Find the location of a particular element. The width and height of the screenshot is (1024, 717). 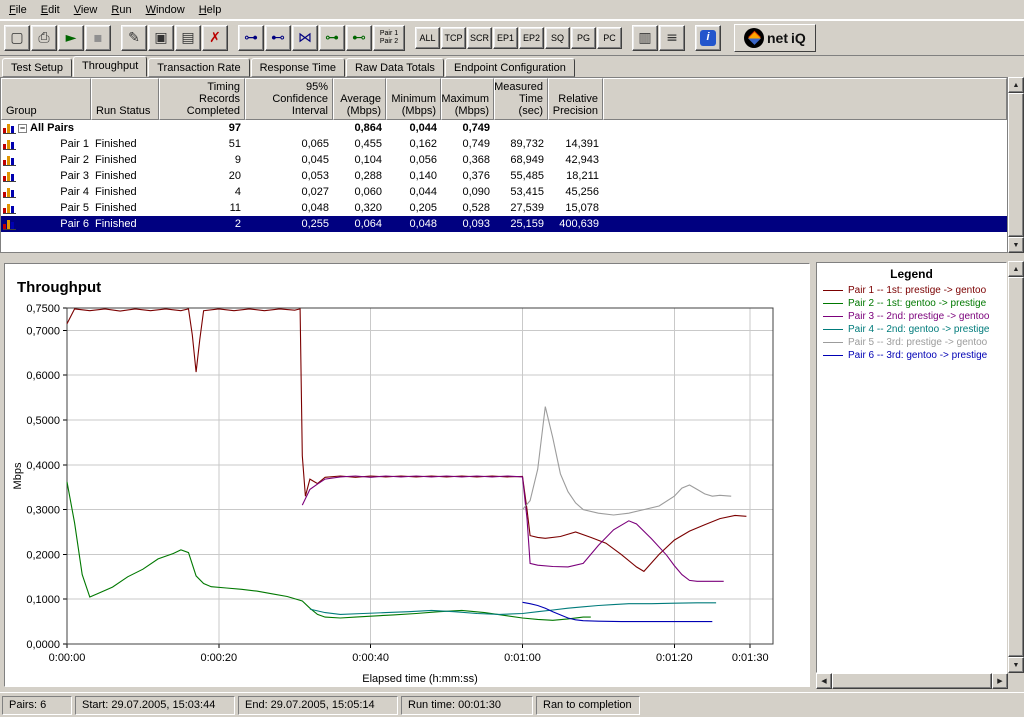

pair-view-1-icon: ⊶ is located at coordinates (251, 38).